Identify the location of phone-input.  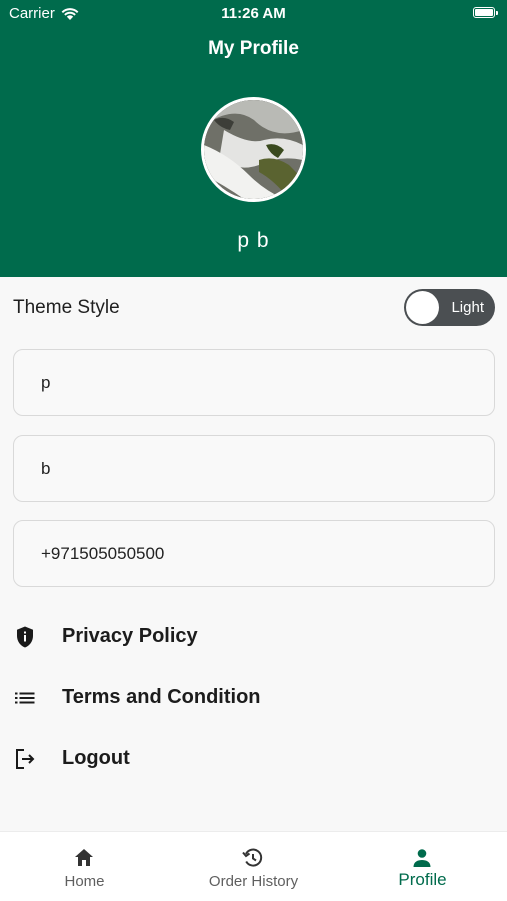
(254, 553).